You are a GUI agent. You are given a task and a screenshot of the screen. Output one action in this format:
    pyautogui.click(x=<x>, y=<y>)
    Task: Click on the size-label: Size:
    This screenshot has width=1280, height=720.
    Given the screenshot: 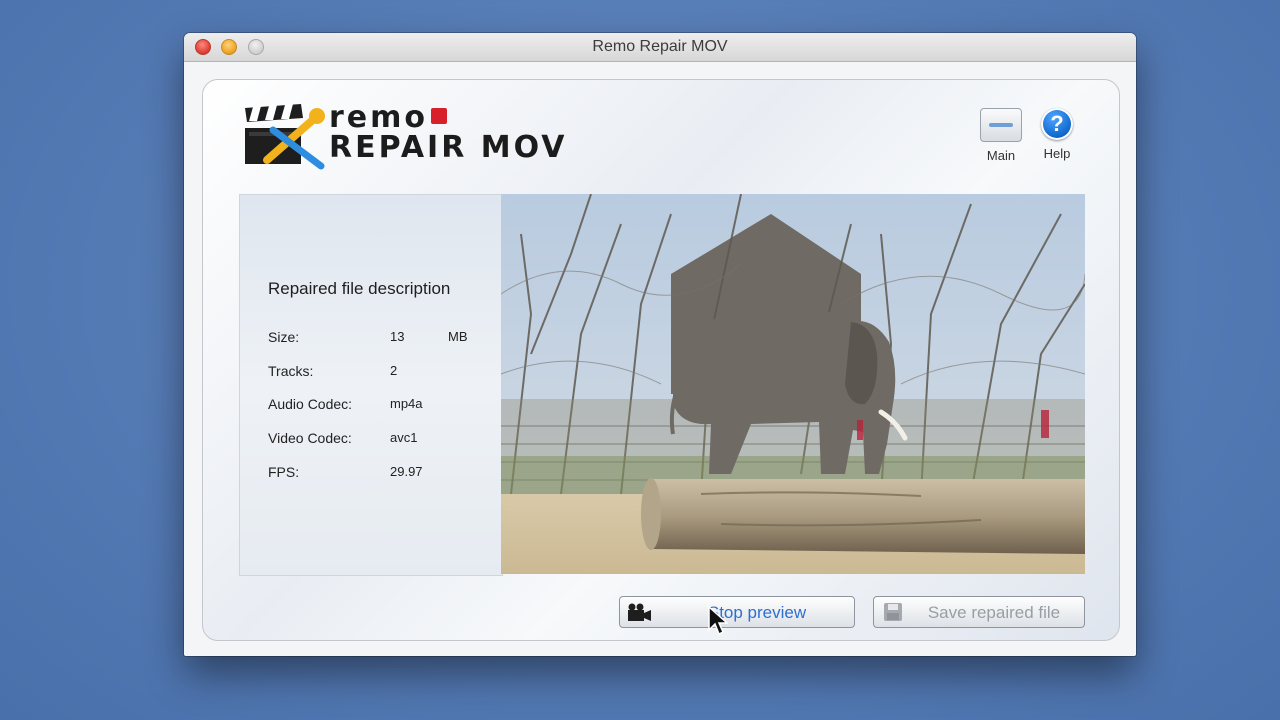 What is the action you would take?
    pyautogui.click(x=284, y=337)
    